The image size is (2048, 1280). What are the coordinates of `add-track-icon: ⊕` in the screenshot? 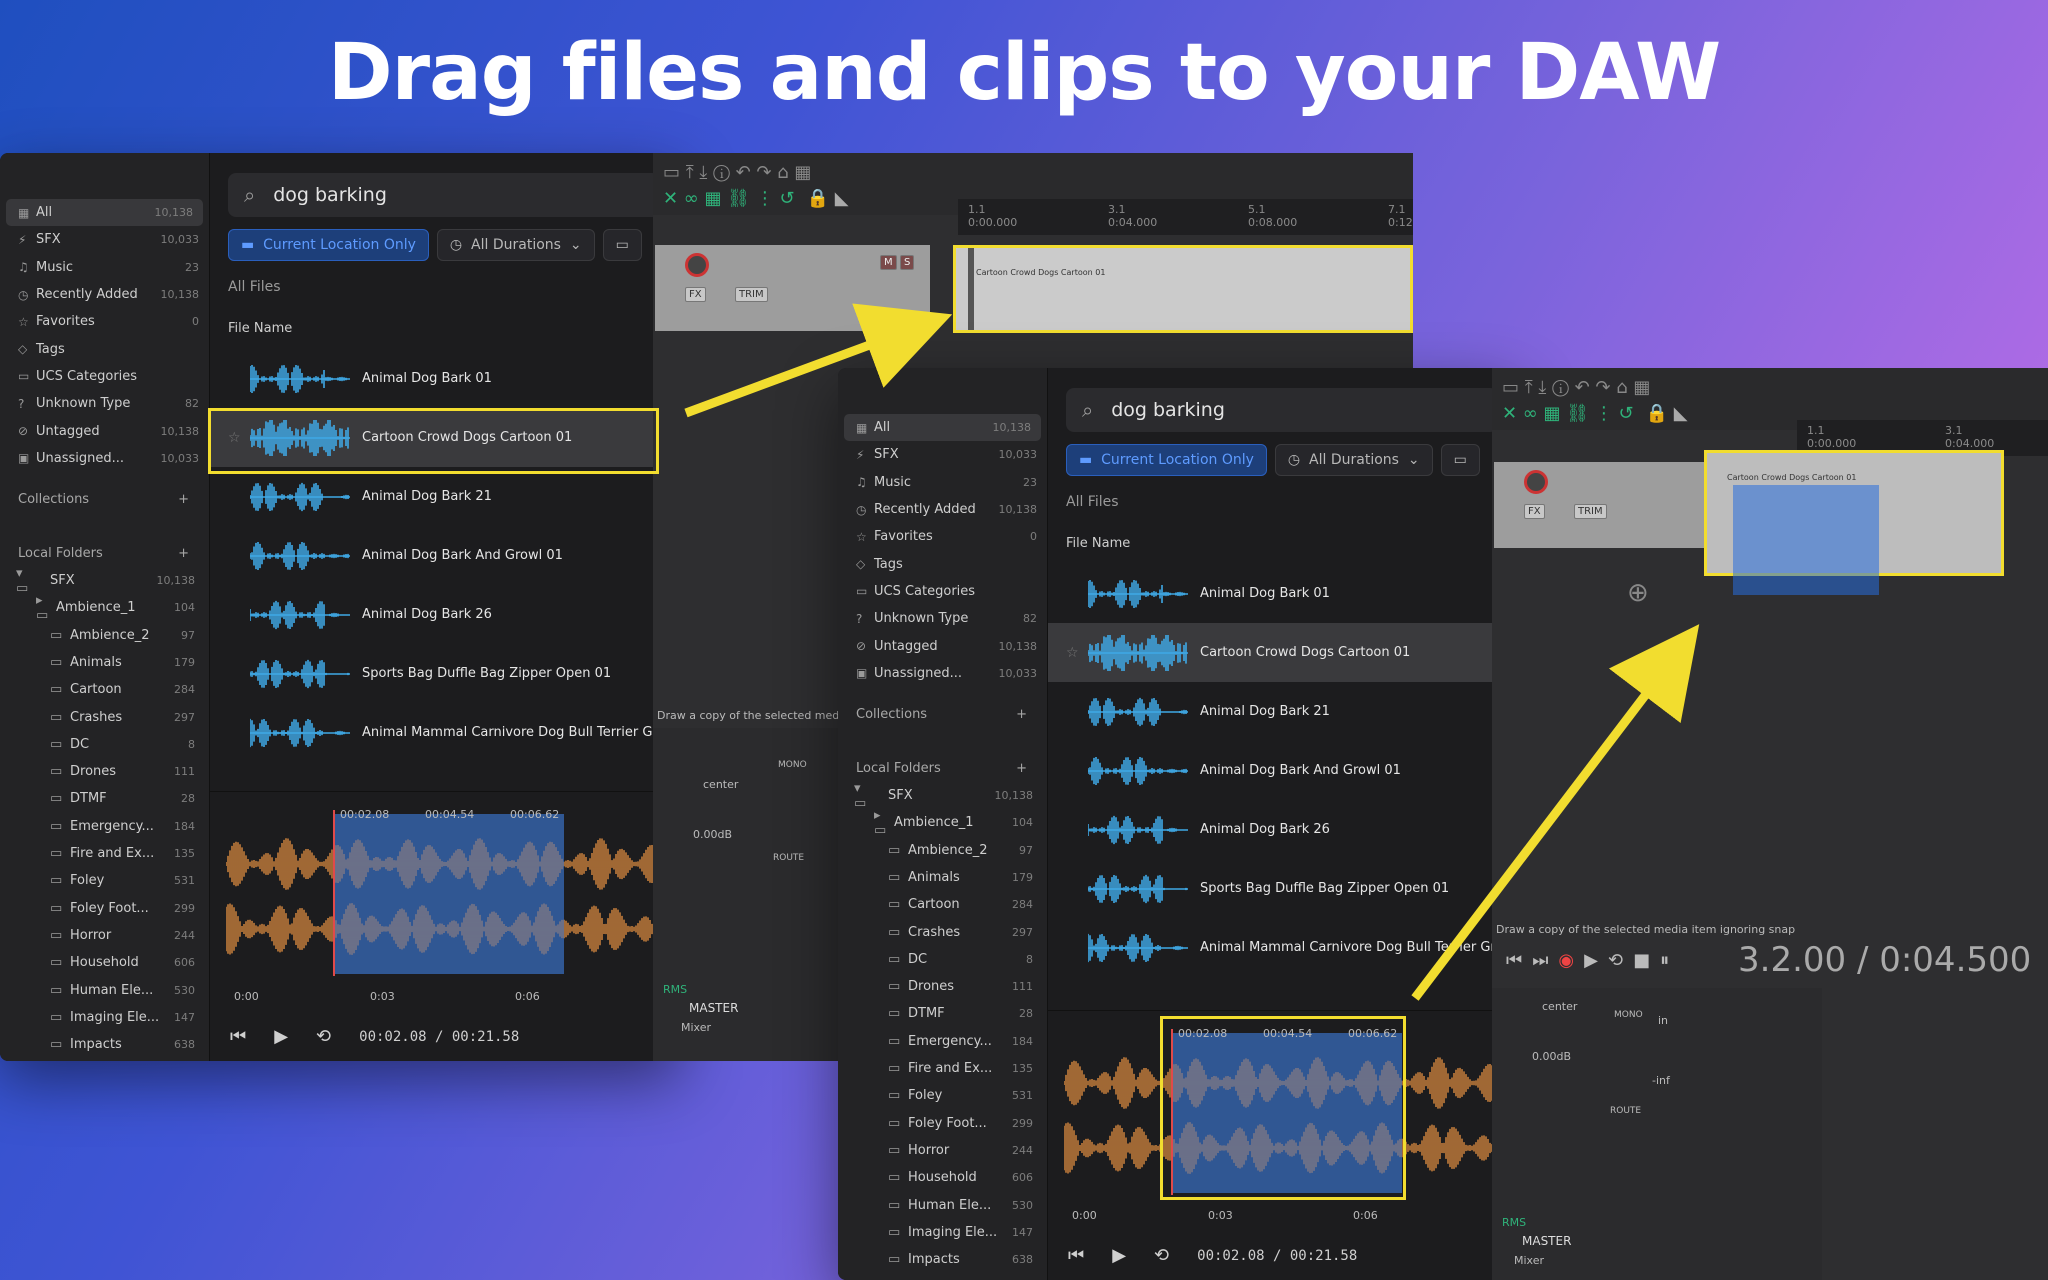 It's located at (1638, 593).